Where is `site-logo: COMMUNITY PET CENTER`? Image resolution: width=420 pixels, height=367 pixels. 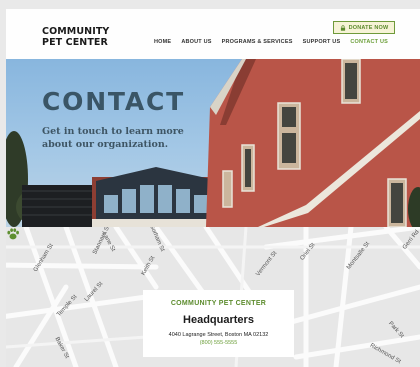
site-logo: COMMUNITY PET CENTER is located at coordinates (75, 37).